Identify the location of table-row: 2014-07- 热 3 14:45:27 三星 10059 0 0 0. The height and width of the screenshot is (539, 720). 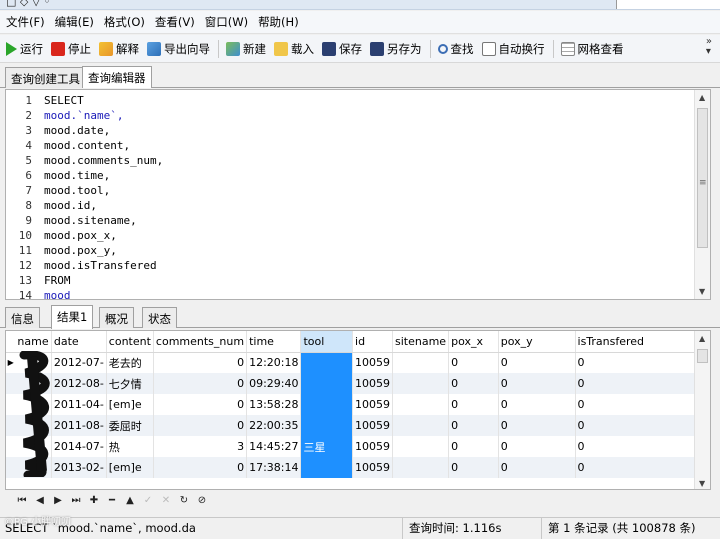
(358, 446).